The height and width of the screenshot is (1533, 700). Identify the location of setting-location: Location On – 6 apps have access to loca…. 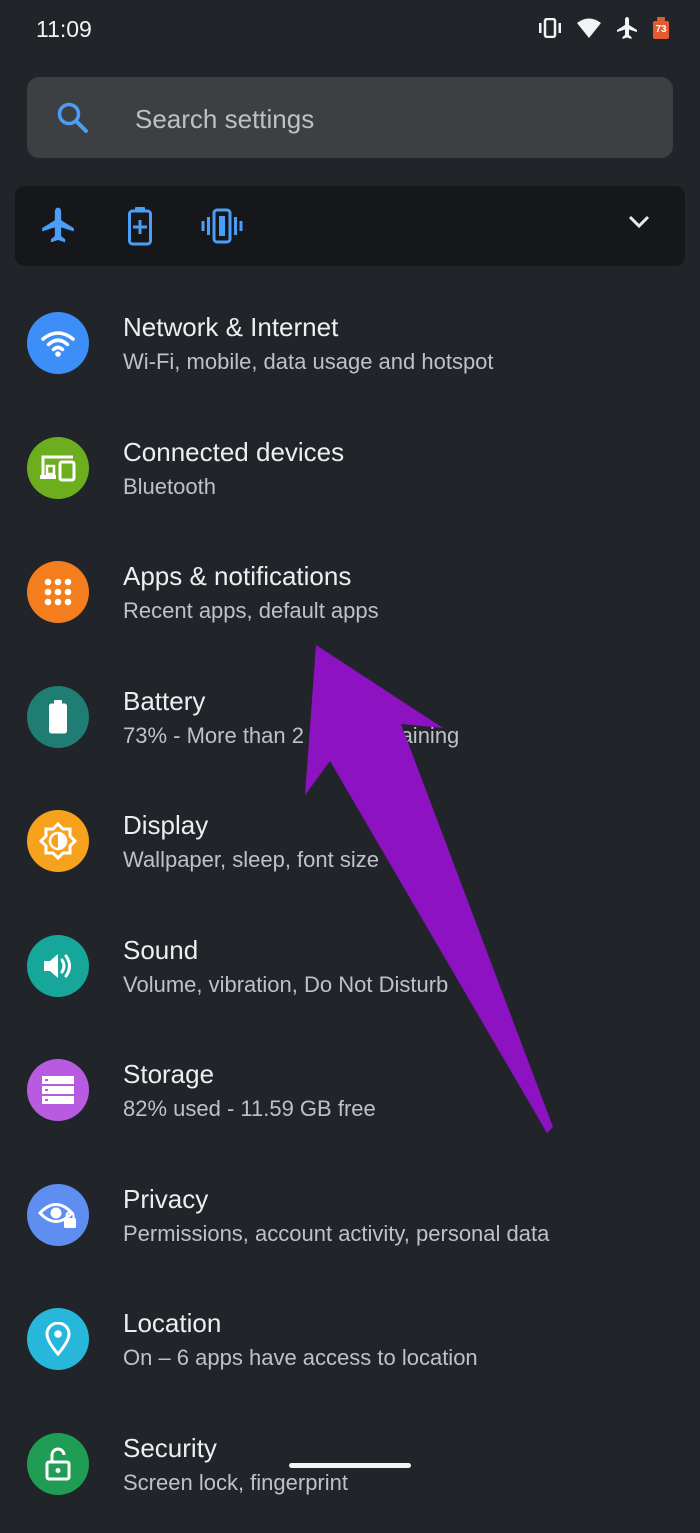
(350, 1346).